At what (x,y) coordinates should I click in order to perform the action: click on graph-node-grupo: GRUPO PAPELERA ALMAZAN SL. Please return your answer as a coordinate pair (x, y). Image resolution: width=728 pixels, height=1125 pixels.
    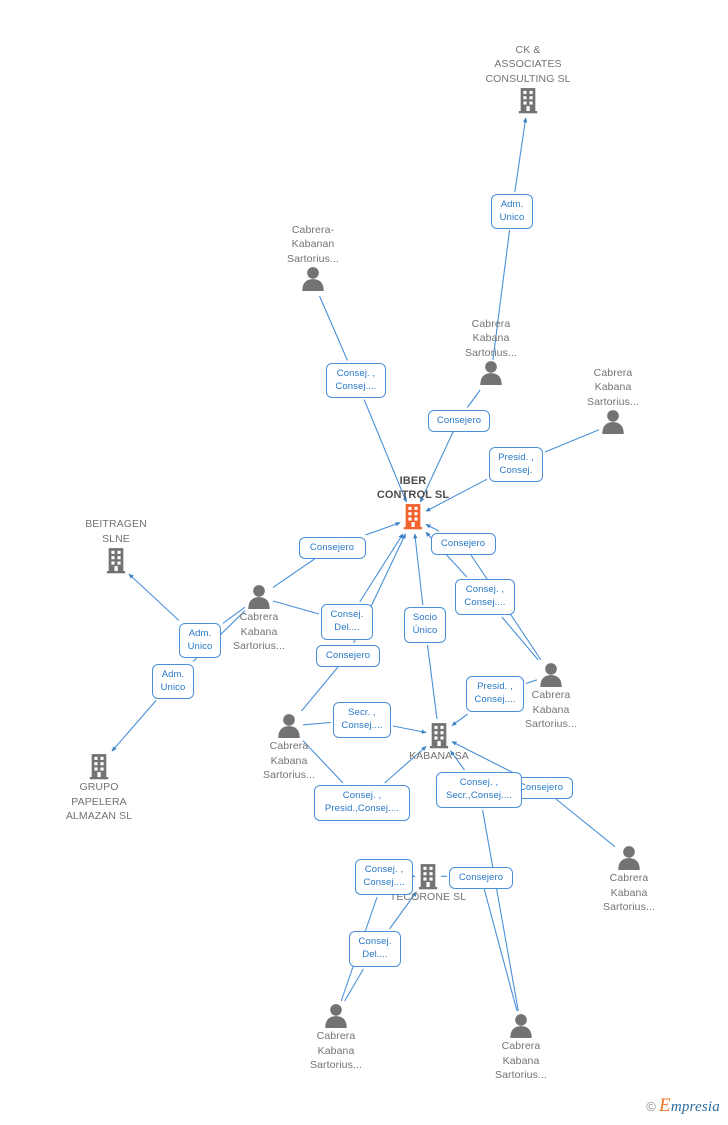
    Looking at the image, I should click on (99, 788).